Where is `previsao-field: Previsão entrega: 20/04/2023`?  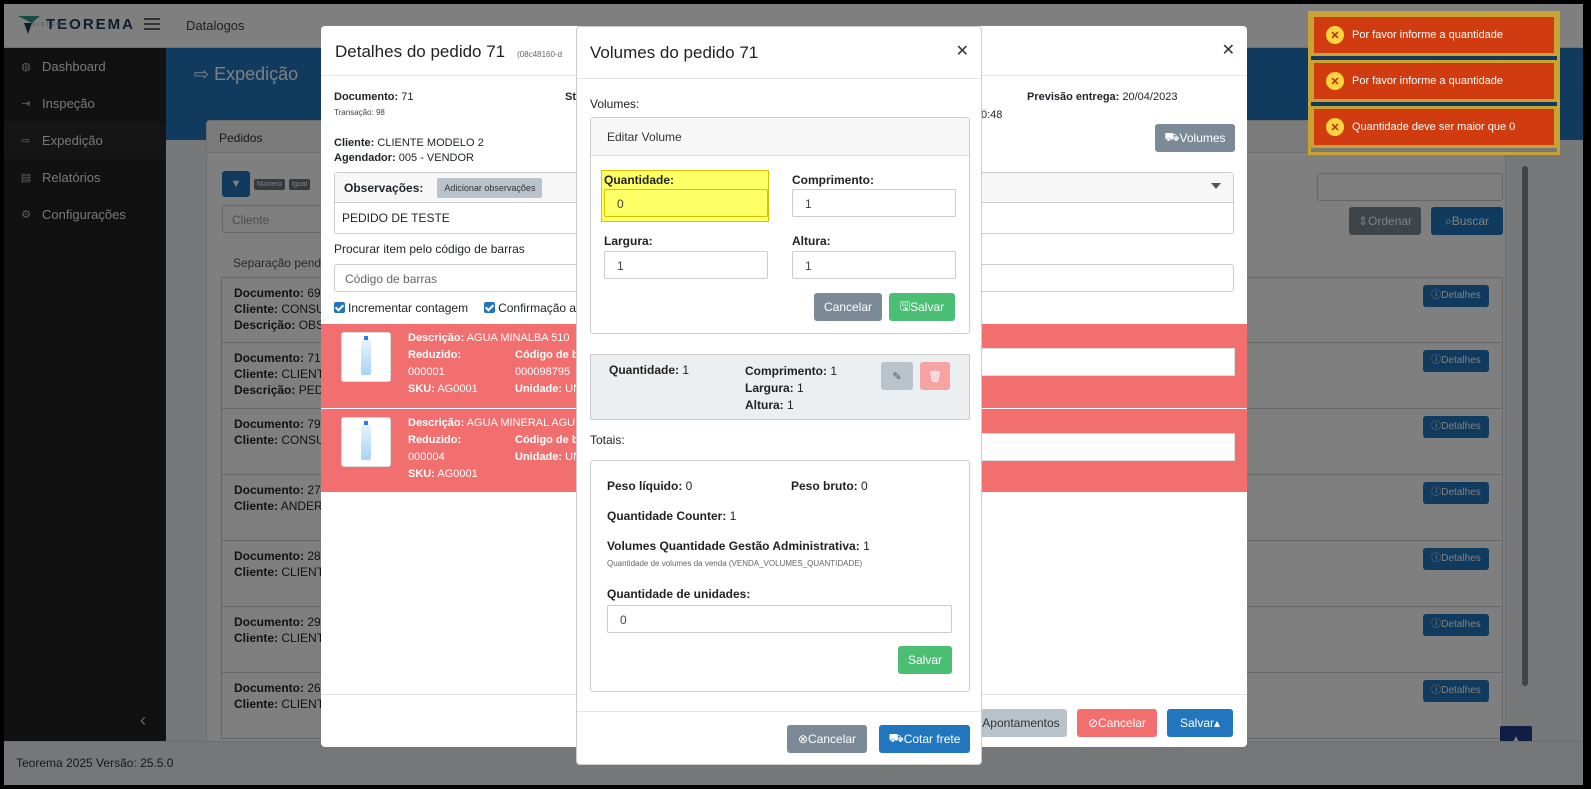
previsao-field: Previsão entrega: 20/04/2023 is located at coordinates (1102, 97).